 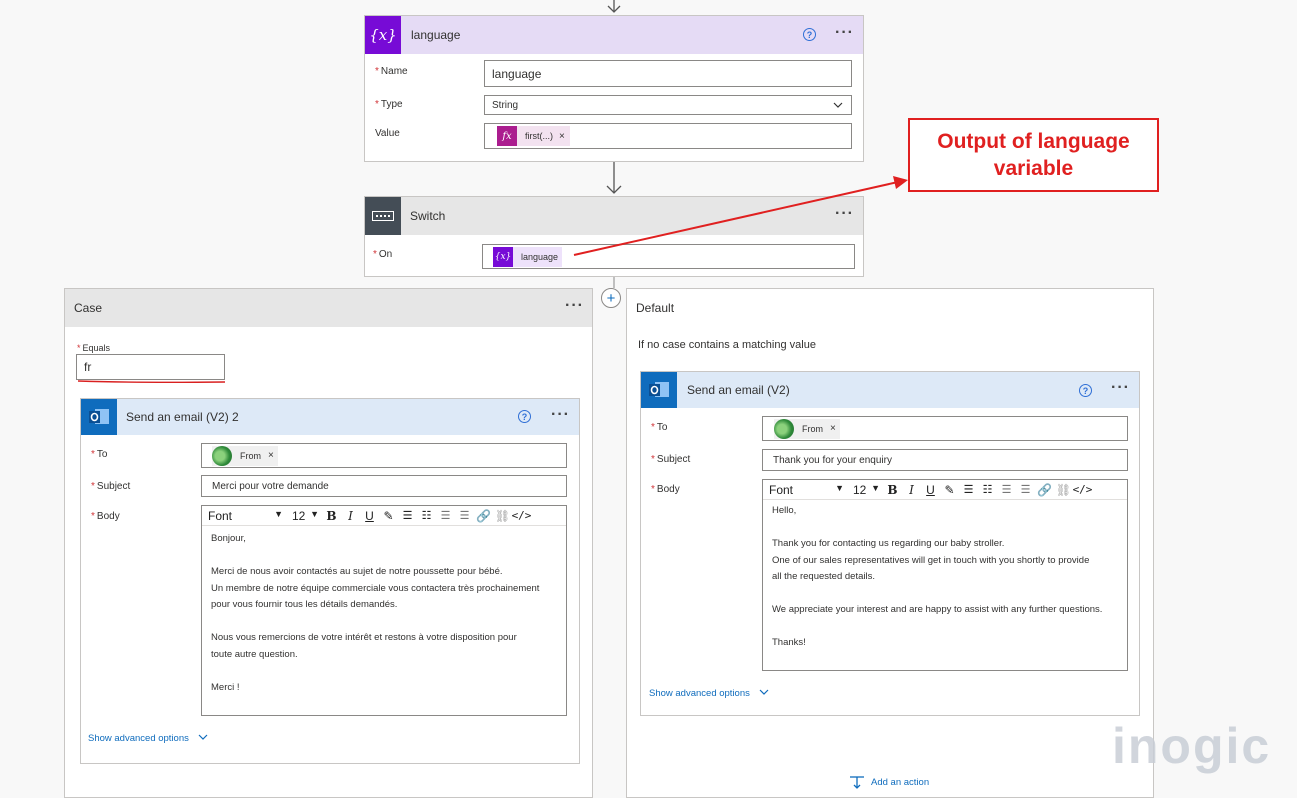 I want to click on subject-input: Thank you for your enquiry, so click(x=945, y=460).